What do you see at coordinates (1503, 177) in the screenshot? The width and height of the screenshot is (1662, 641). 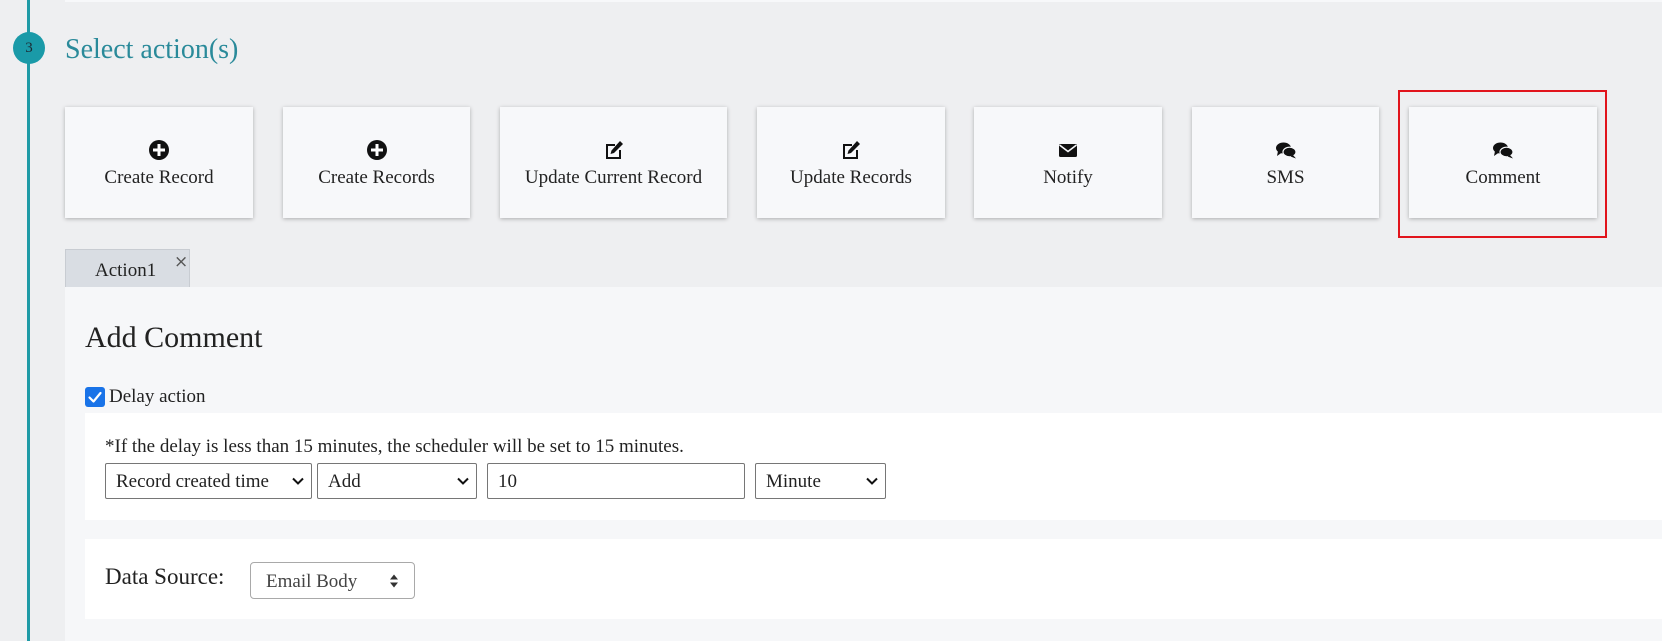 I see `card-label: Comment` at bounding box center [1503, 177].